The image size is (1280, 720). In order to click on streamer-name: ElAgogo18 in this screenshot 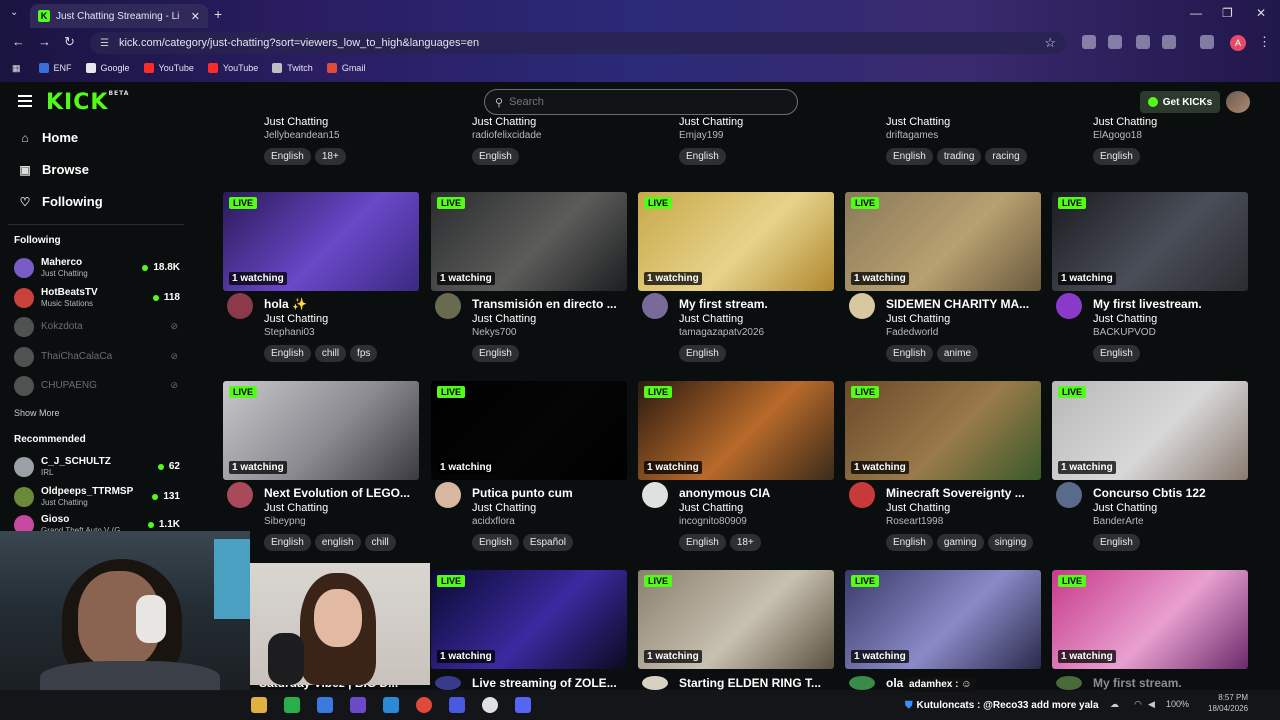, I will do `click(1117, 135)`.